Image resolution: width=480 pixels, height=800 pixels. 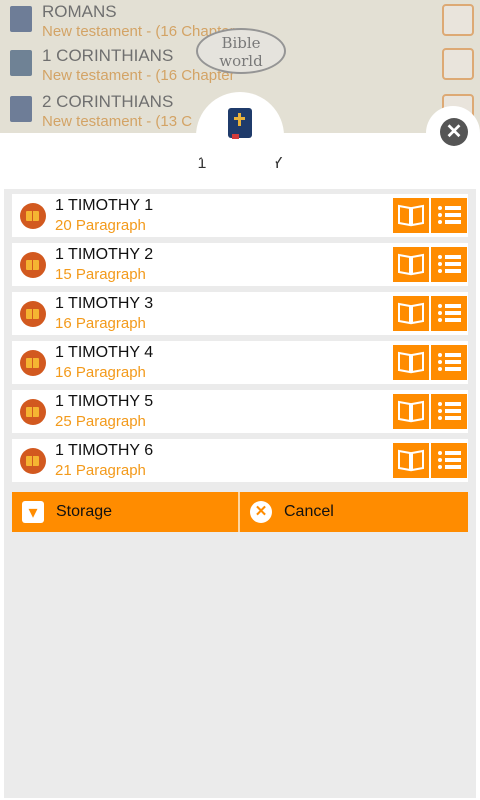 What do you see at coordinates (108, 55) in the screenshot?
I see `background-book-title: 1 CORINTHIANS` at bounding box center [108, 55].